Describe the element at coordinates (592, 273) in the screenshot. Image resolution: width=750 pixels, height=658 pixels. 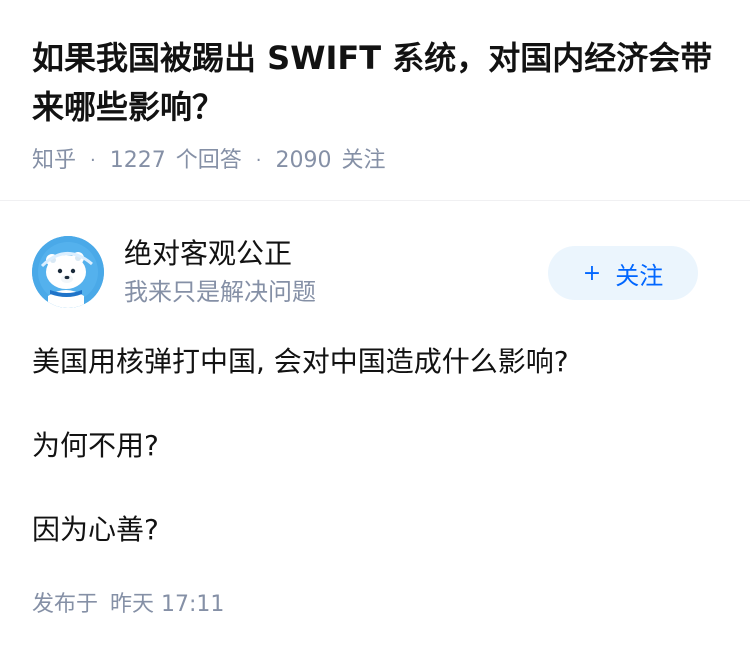
I see `plus-icon: +` at that location.